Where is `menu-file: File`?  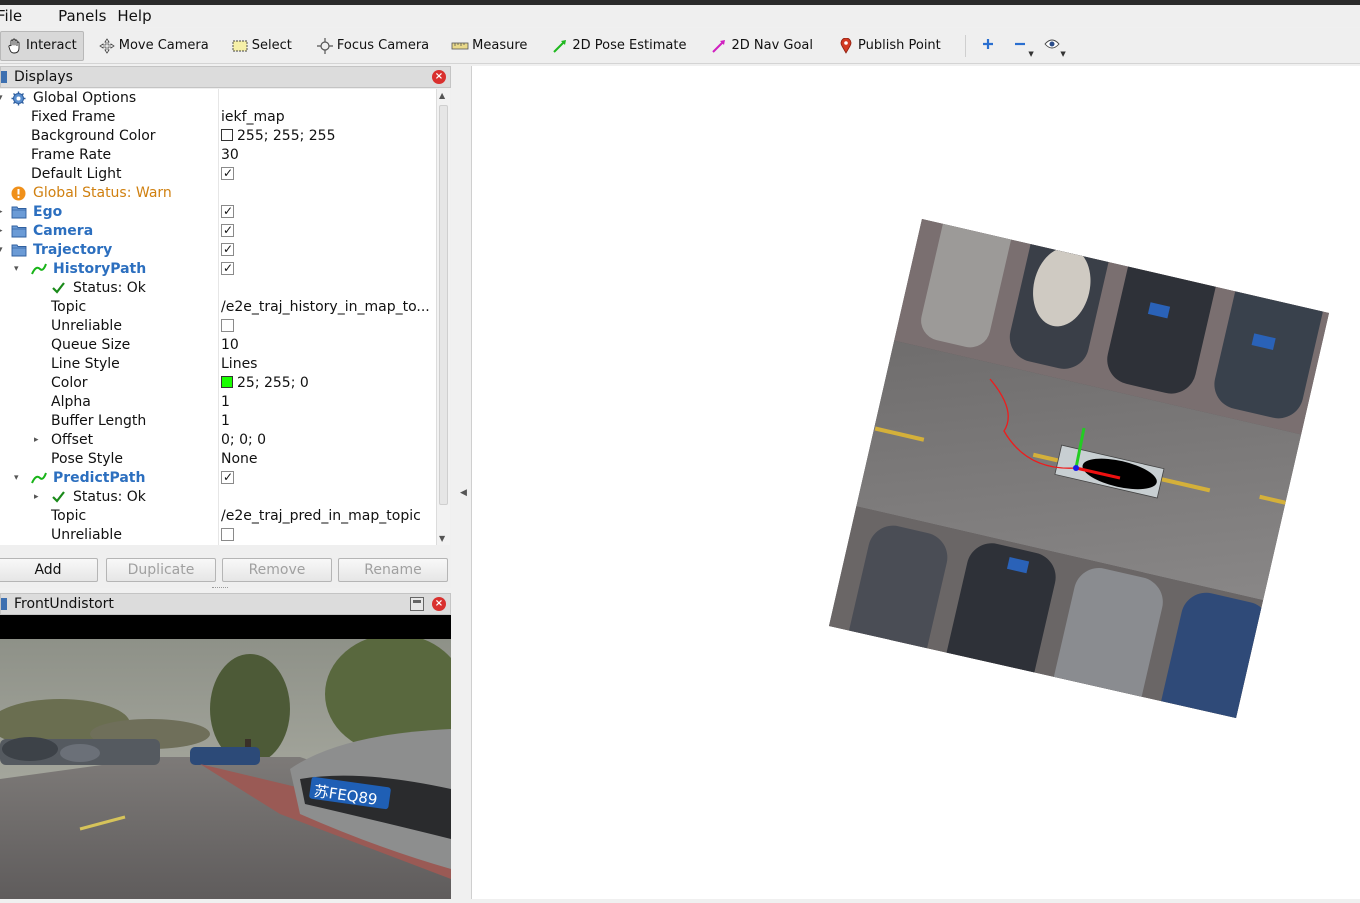 menu-file: File is located at coordinates (15, 16).